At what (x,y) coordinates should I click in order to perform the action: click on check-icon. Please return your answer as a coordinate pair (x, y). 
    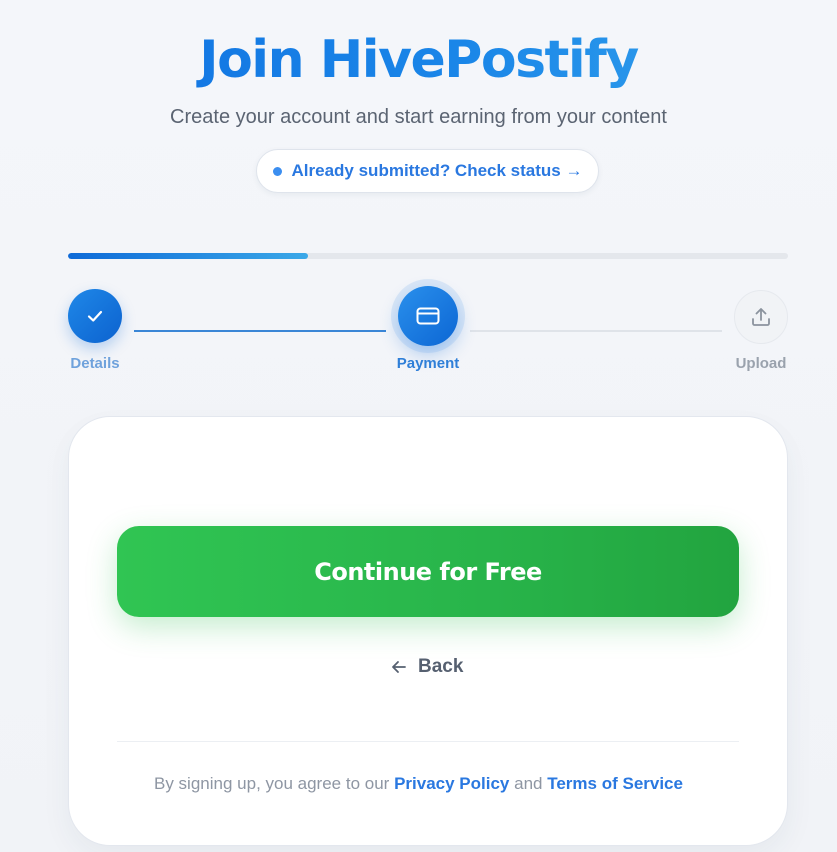
    Looking at the image, I should click on (95, 316).